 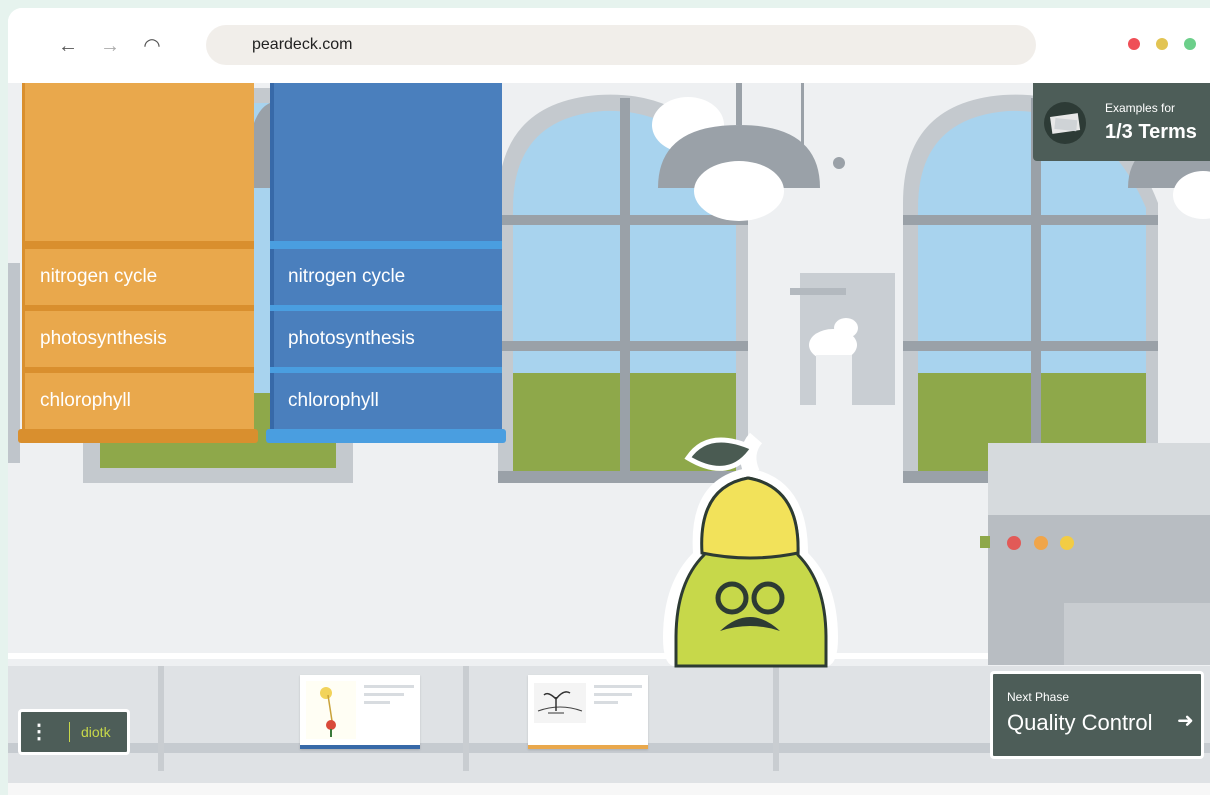 I want to click on url-text: peardeck.com, so click(x=302, y=44).